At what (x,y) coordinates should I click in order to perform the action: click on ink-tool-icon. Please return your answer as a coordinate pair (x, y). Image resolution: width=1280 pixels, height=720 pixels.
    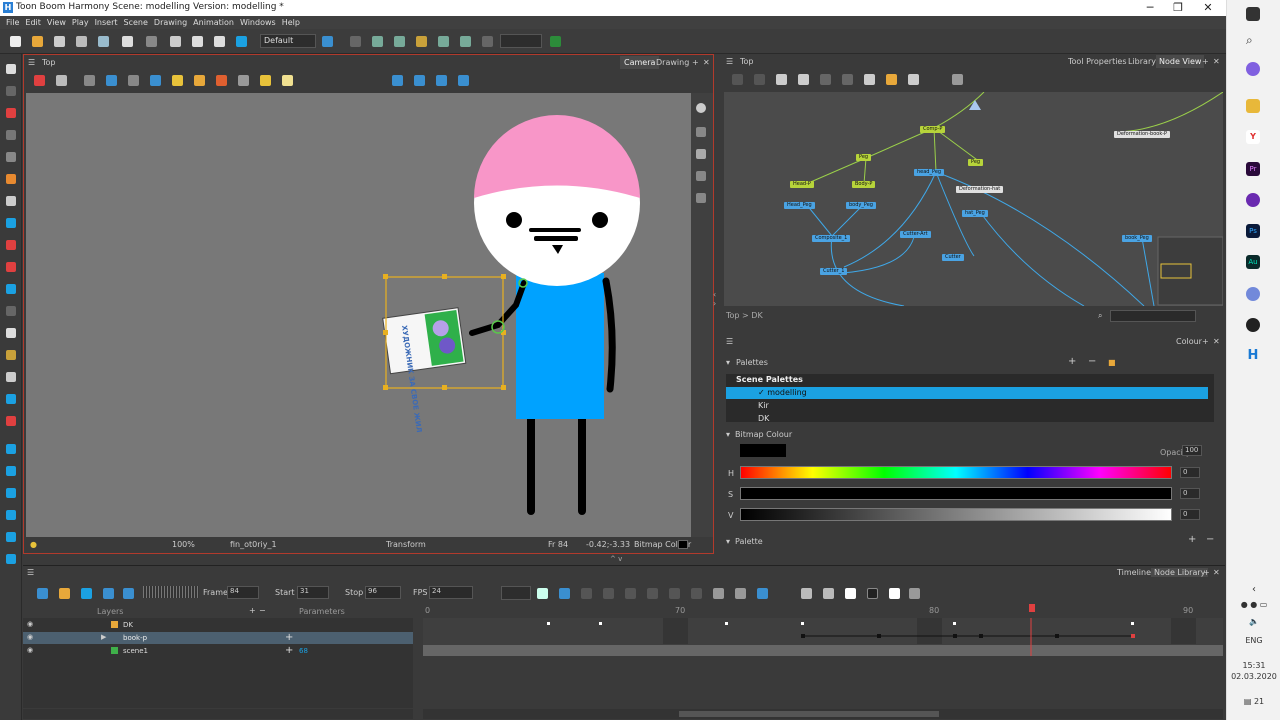
    Looking at the image, I should click on (11, 421).